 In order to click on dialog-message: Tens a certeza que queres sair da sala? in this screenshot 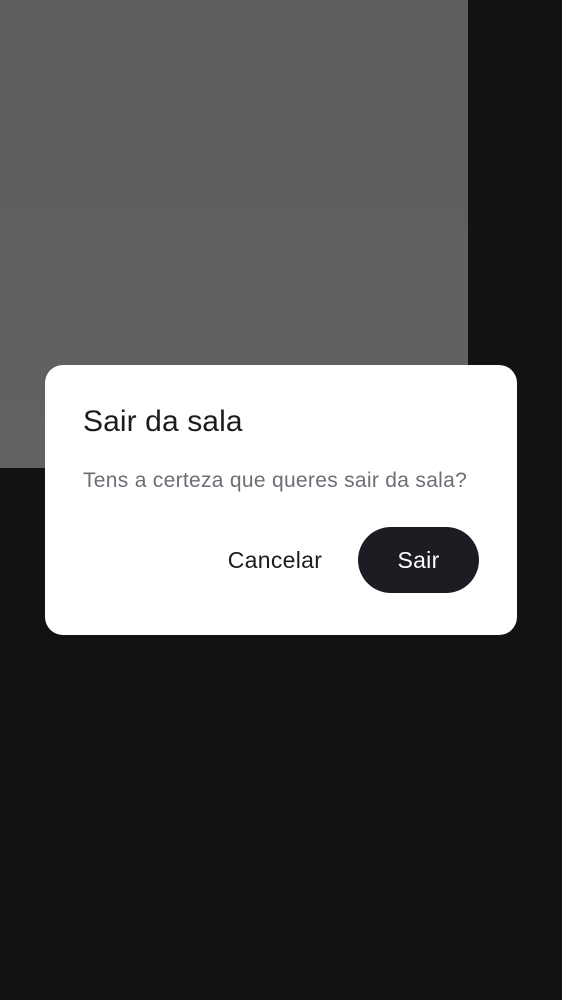, I will do `click(275, 480)`.